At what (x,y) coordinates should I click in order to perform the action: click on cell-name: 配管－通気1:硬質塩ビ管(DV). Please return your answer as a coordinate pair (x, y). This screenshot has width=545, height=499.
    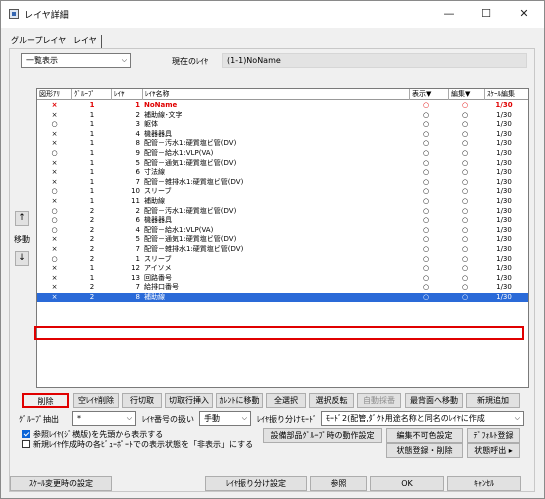
    Looking at the image, I should click on (190, 239).